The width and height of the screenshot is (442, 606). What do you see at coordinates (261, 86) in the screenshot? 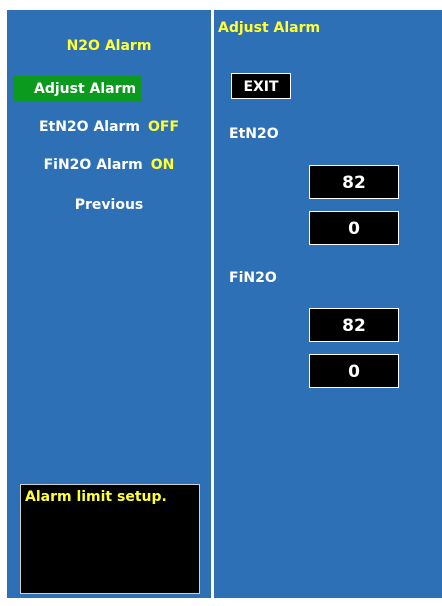
I see `exit-button: EXIT` at bounding box center [261, 86].